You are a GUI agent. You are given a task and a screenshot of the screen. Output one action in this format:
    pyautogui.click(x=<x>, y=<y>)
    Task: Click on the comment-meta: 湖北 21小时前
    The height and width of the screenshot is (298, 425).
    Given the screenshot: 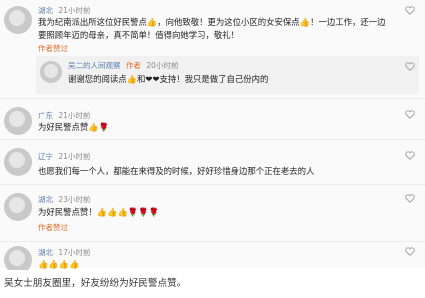 What is the action you would take?
    pyautogui.click(x=64, y=10)
    